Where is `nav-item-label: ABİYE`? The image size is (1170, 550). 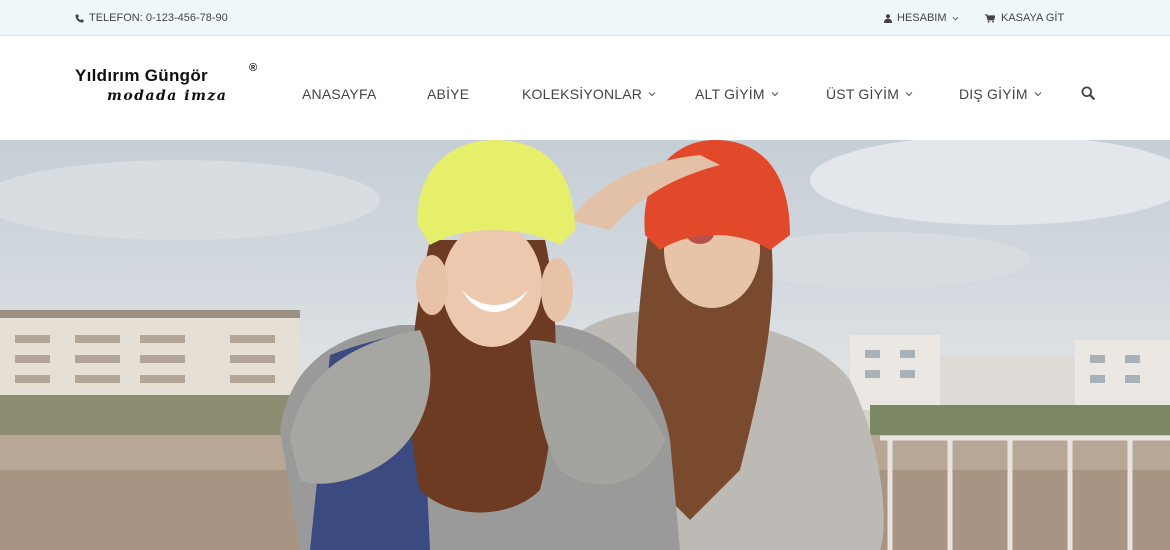 nav-item-label: ABİYE is located at coordinates (448, 94).